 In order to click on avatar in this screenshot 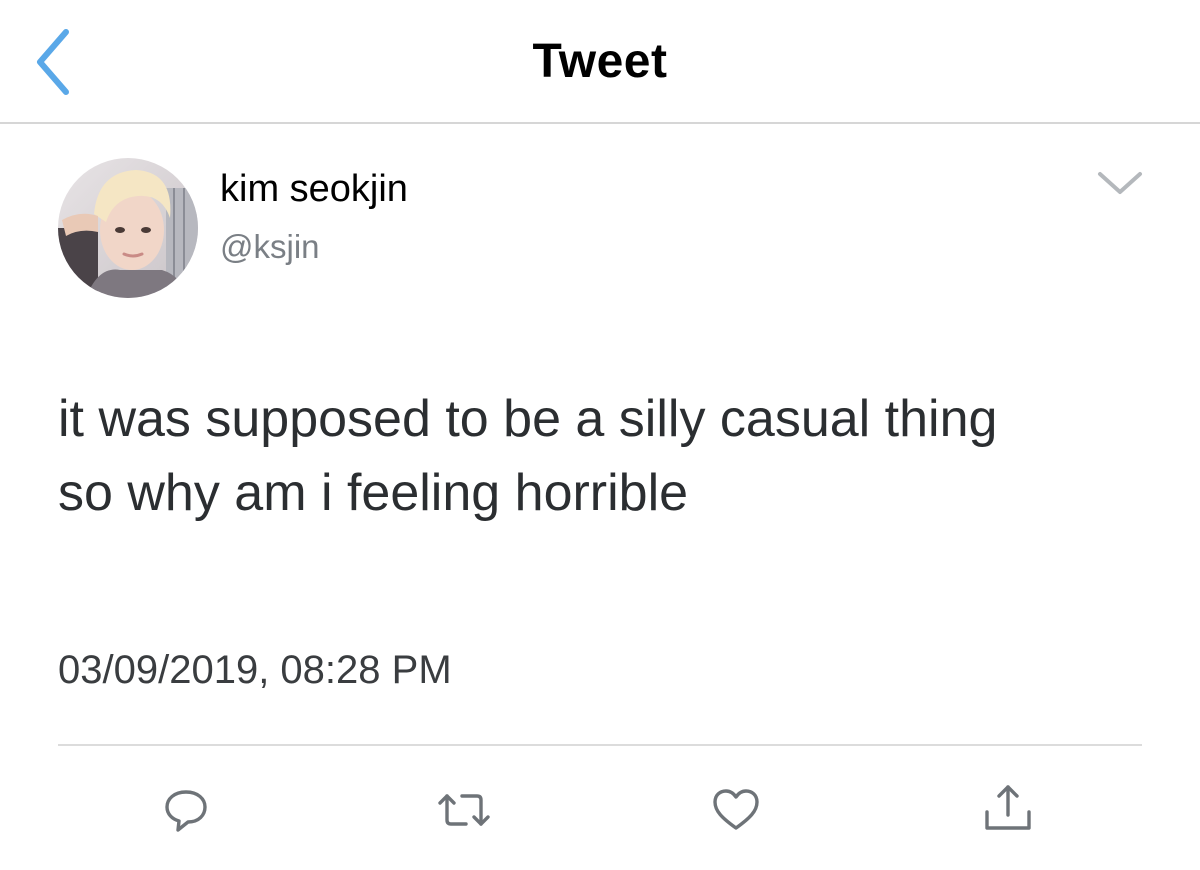, I will do `click(128, 228)`.